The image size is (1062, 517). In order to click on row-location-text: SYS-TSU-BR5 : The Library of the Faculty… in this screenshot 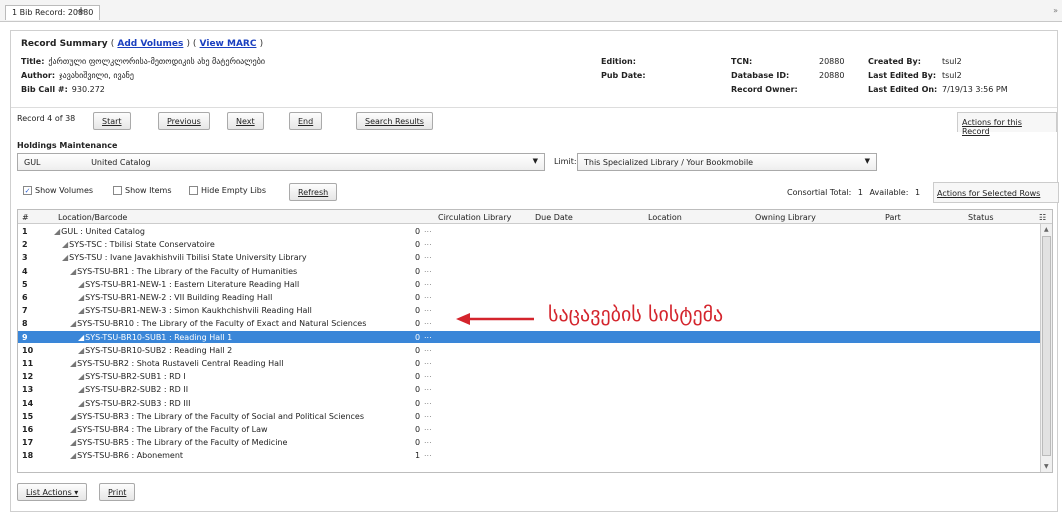, I will do `click(182, 443)`.